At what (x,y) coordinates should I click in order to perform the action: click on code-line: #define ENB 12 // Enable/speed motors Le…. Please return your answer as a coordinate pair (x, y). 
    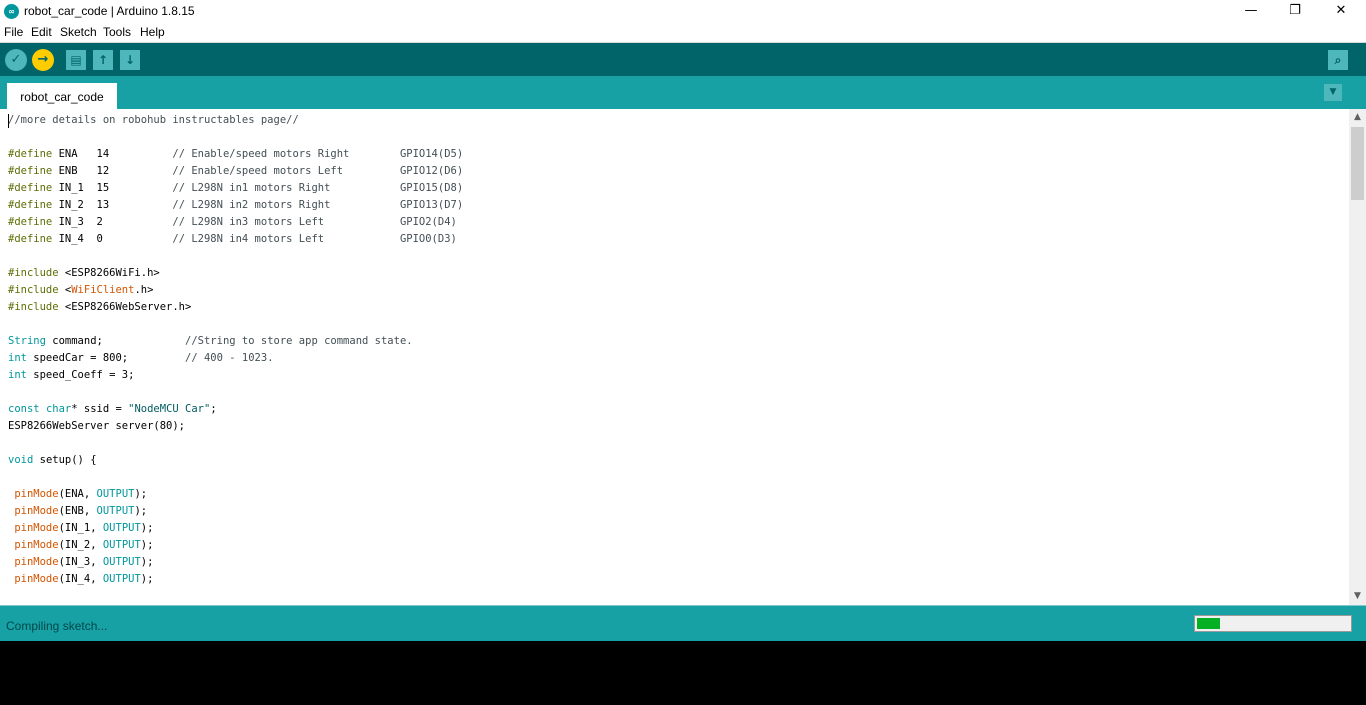
    Looking at the image, I should click on (235, 171).